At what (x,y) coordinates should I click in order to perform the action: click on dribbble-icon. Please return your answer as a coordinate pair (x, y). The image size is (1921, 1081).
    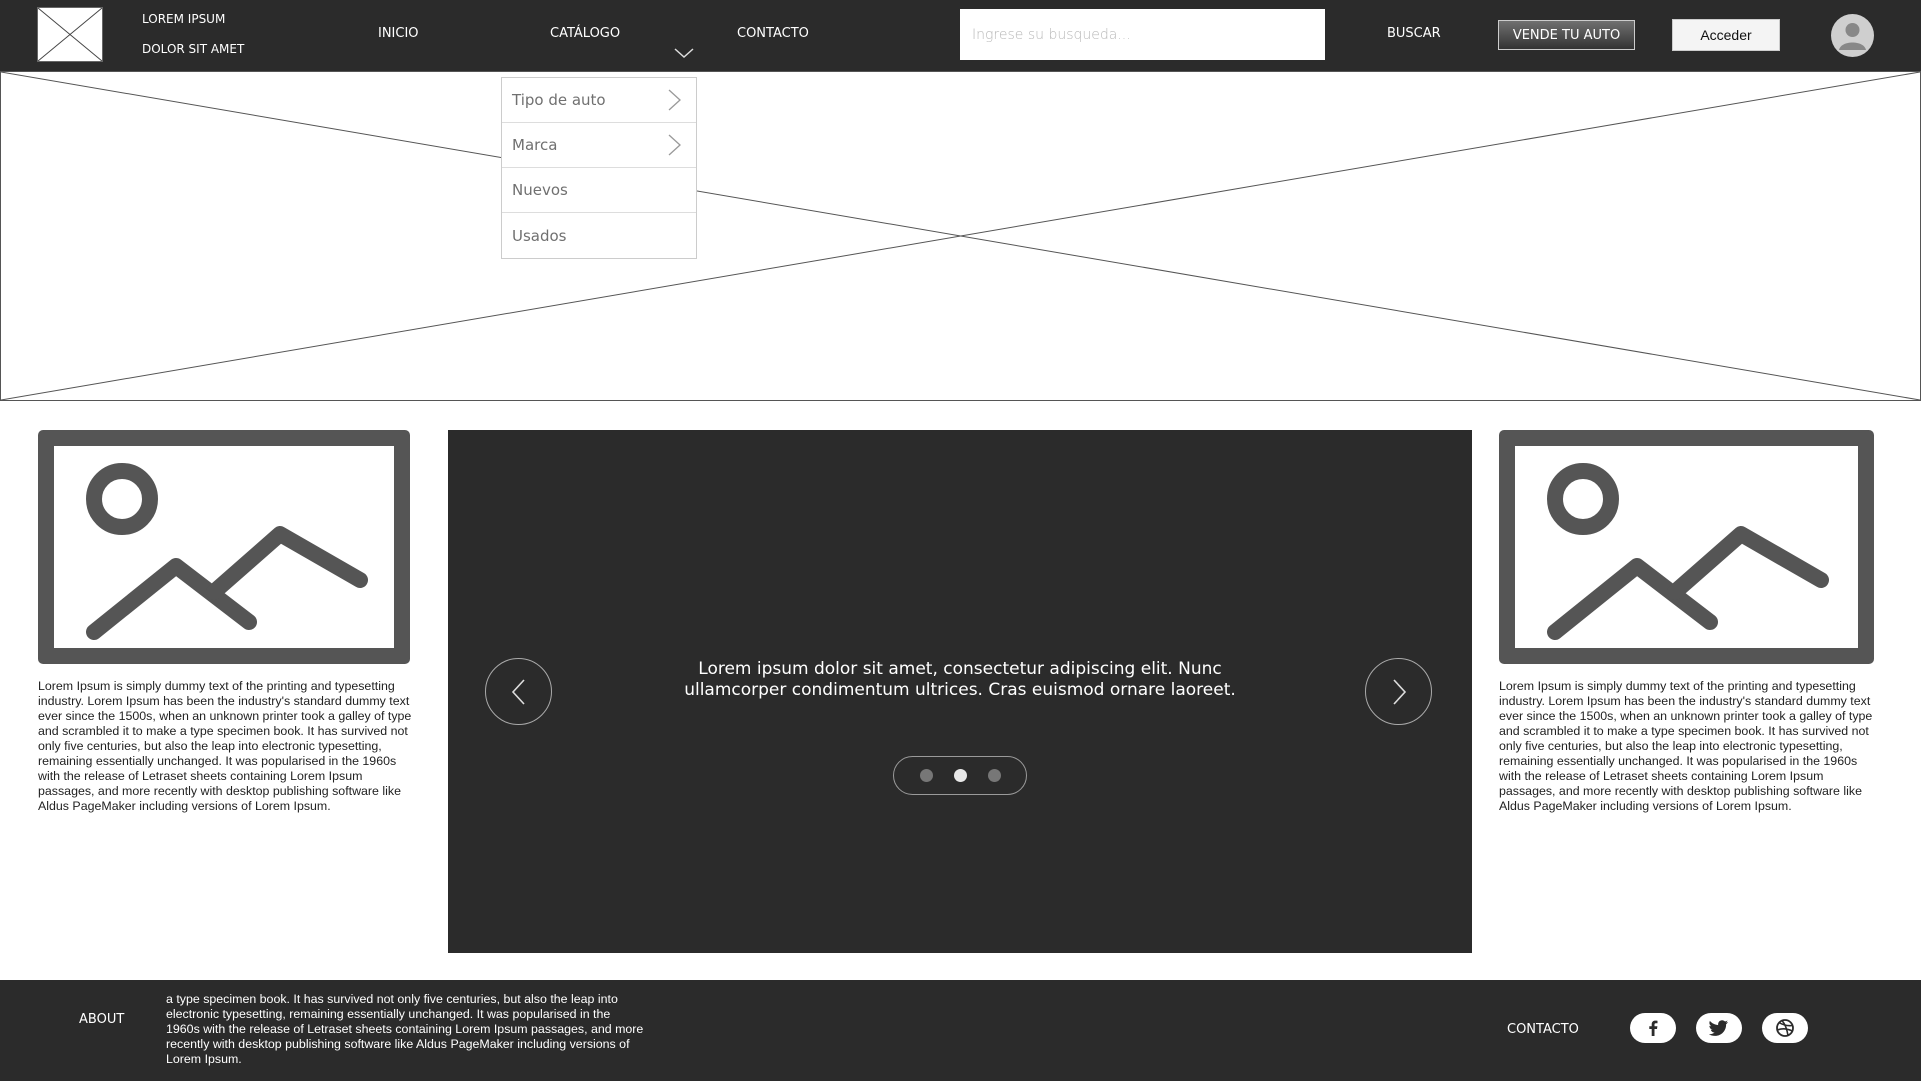
    Looking at the image, I should click on (1785, 1028).